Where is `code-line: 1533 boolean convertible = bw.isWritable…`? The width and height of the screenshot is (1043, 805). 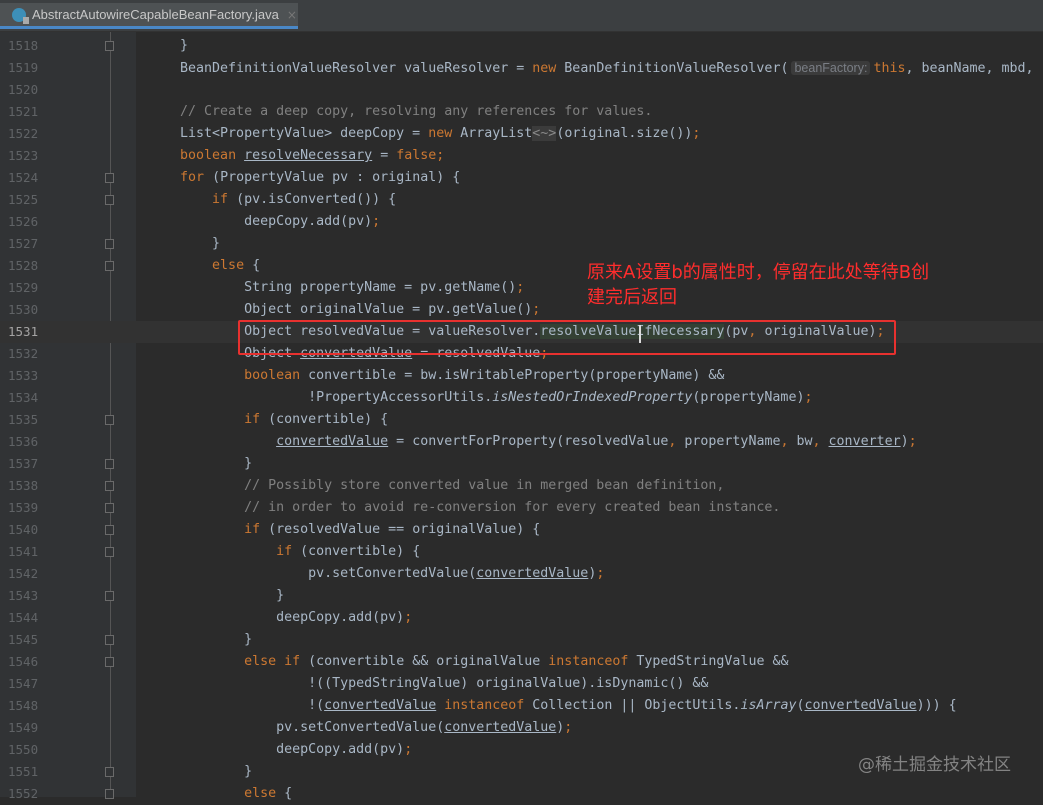 code-line: 1533 boolean convertible = bw.isWritable… is located at coordinates (521, 376).